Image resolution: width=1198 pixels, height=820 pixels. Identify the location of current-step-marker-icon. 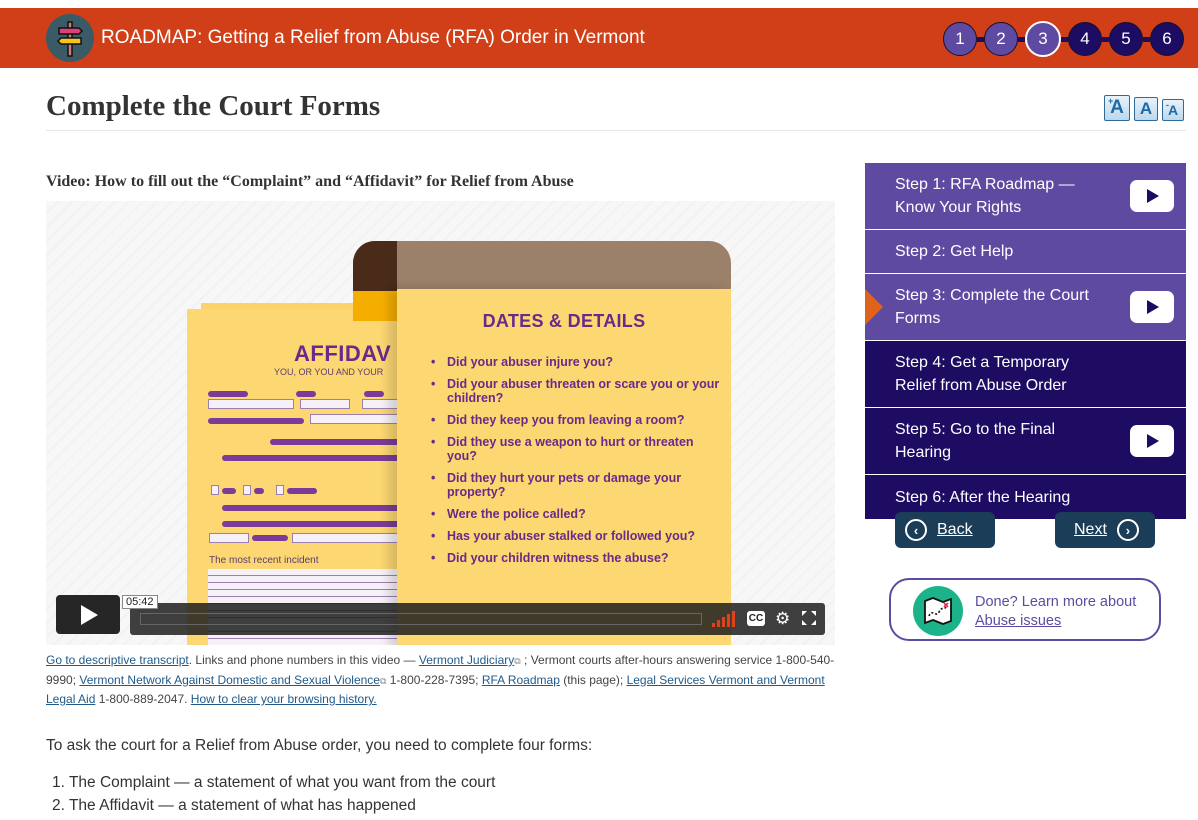
(874, 307).